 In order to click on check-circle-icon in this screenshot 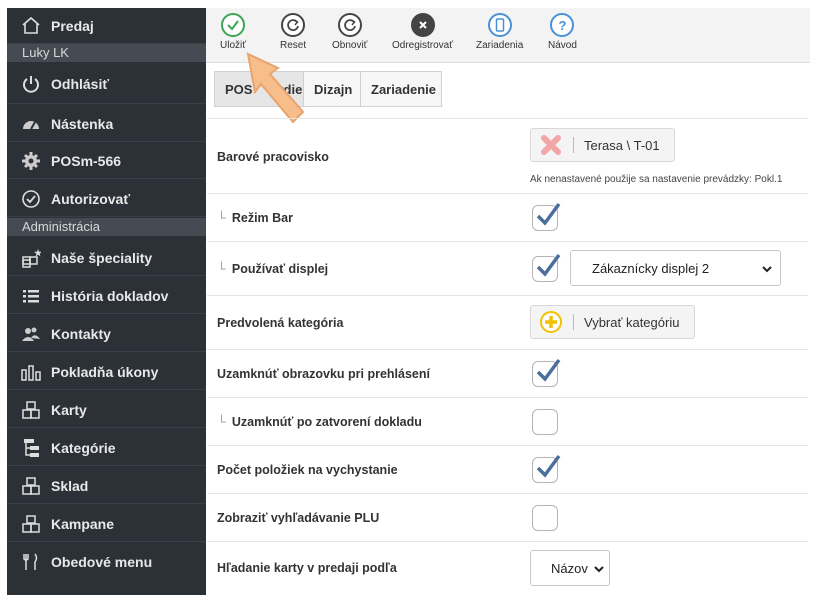, I will do `click(31, 199)`.